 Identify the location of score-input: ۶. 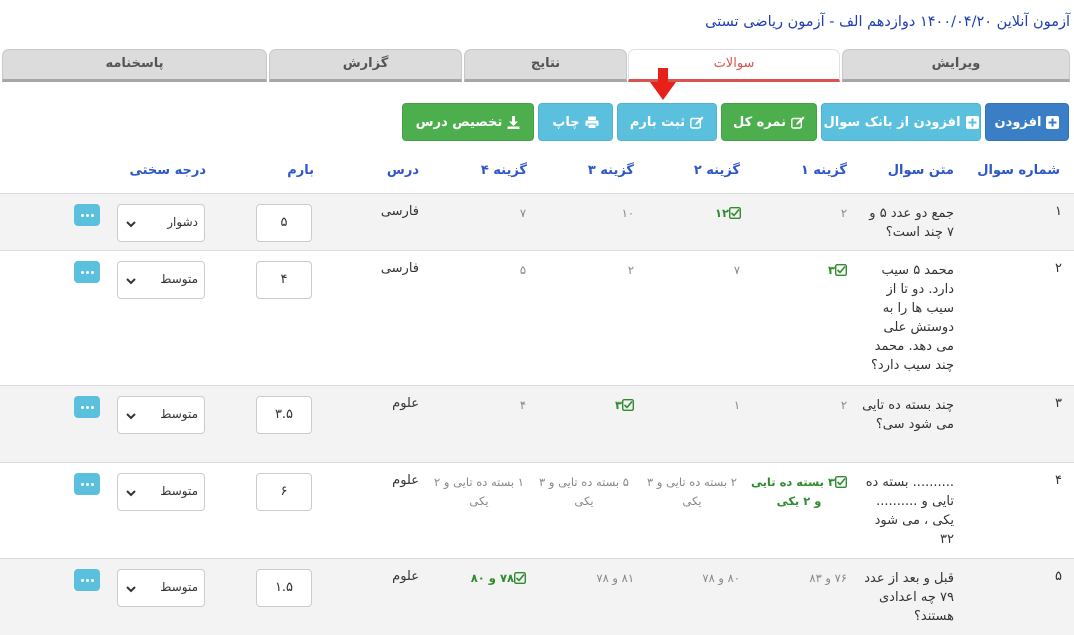
(284, 492).